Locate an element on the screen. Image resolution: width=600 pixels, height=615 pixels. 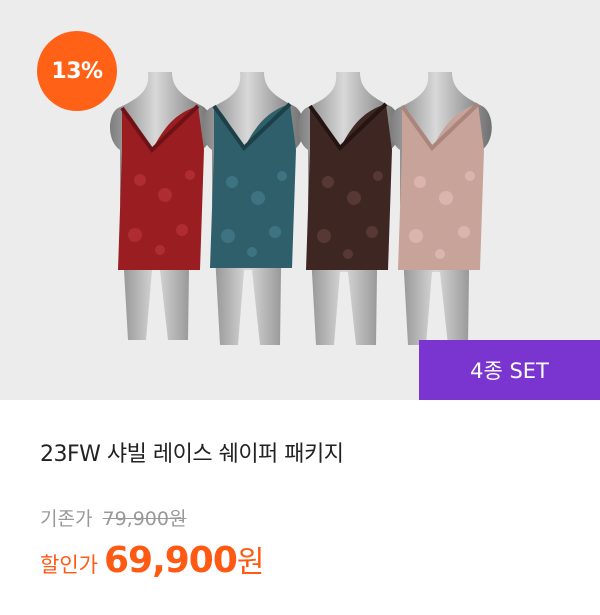
sale-price-row: 할인가 69,900 원 is located at coordinates (152, 559).